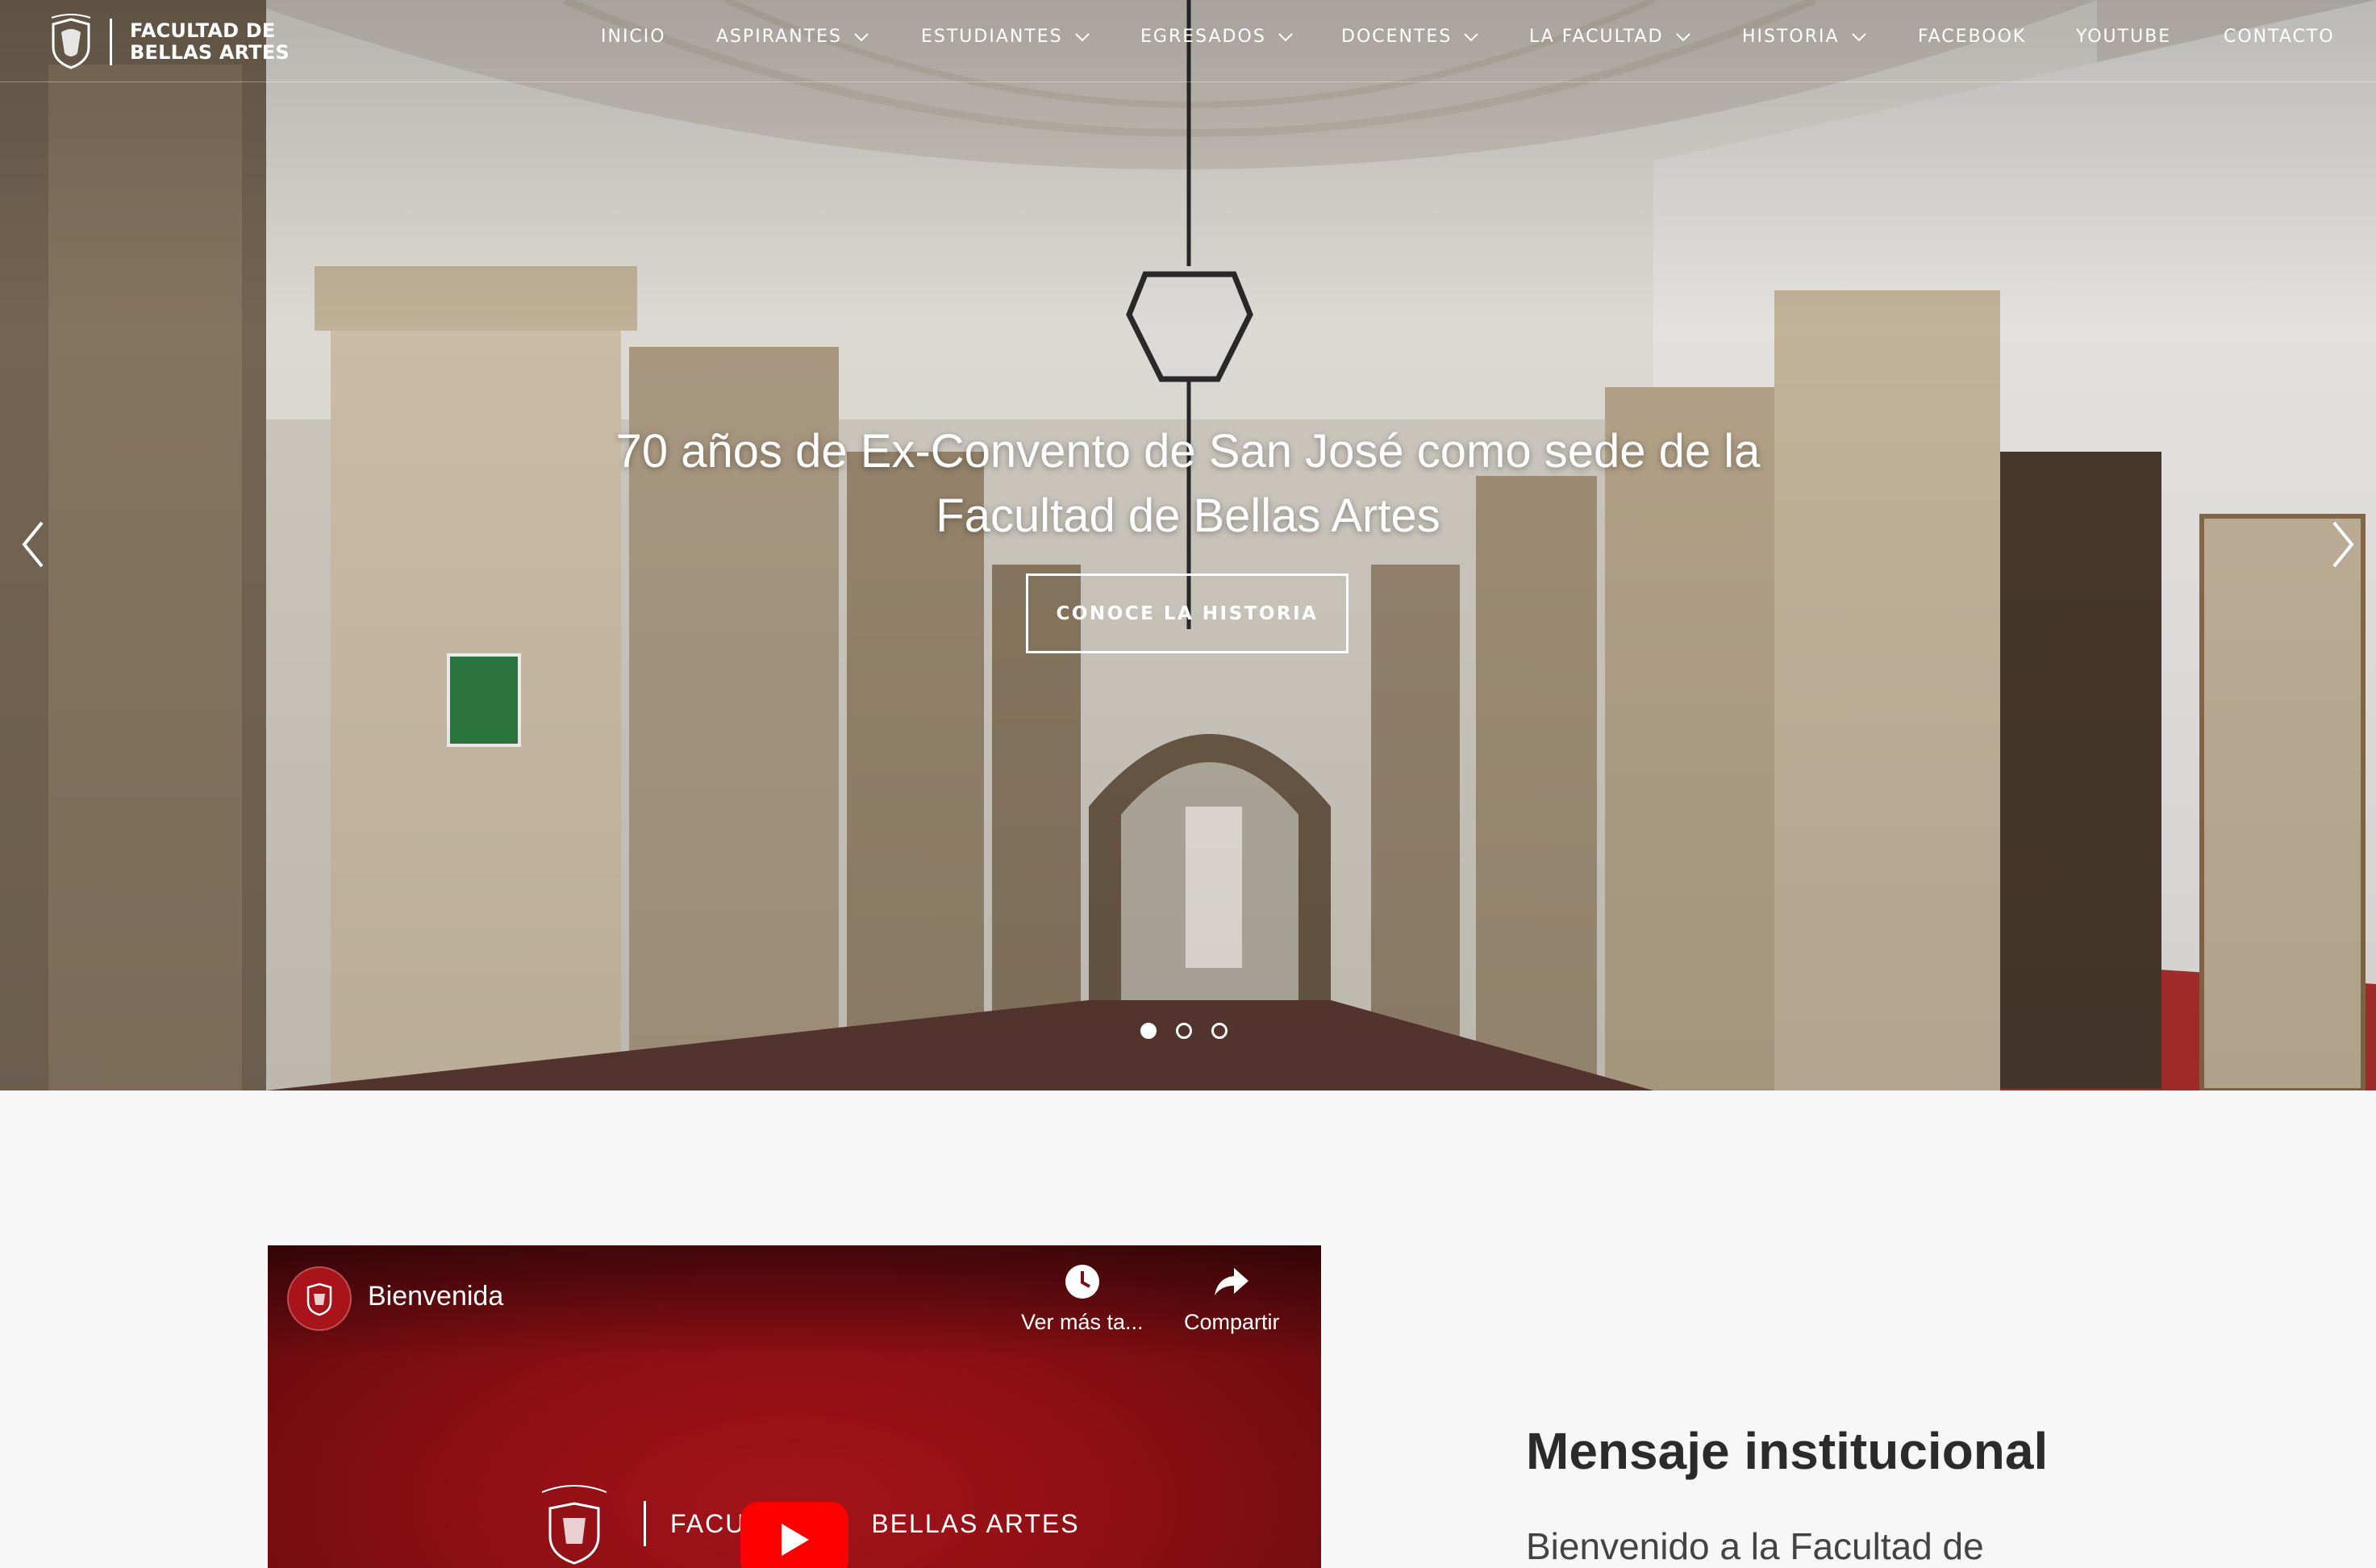  Describe the element at coordinates (1232, 1281) in the screenshot. I see `share-icon` at that location.